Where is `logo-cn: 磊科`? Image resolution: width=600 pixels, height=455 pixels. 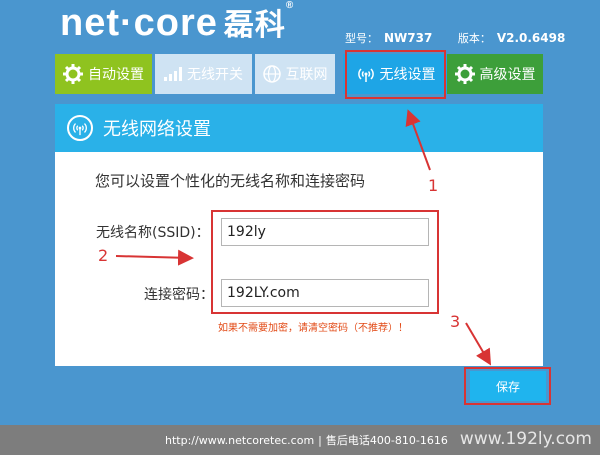 logo-cn: 磊科 is located at coordinates (254, 25).